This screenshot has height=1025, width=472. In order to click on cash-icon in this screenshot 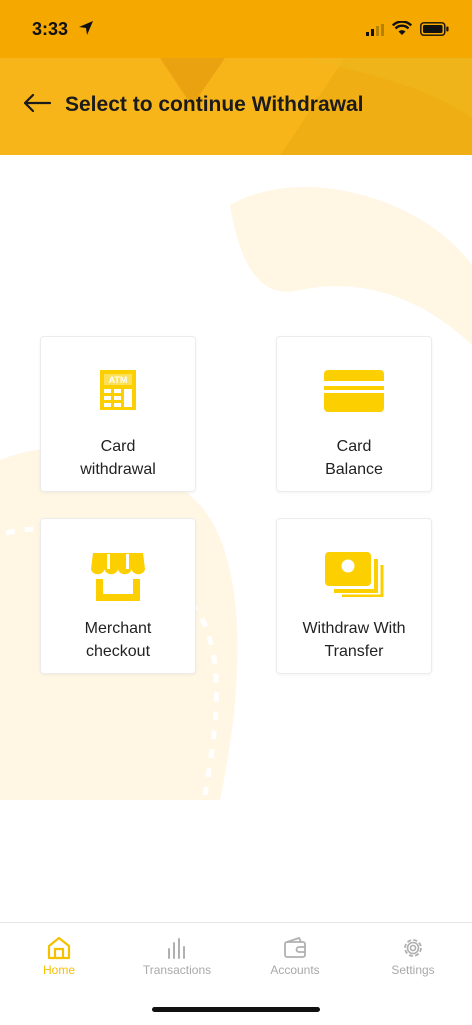, I will do `click(354, 574)`.